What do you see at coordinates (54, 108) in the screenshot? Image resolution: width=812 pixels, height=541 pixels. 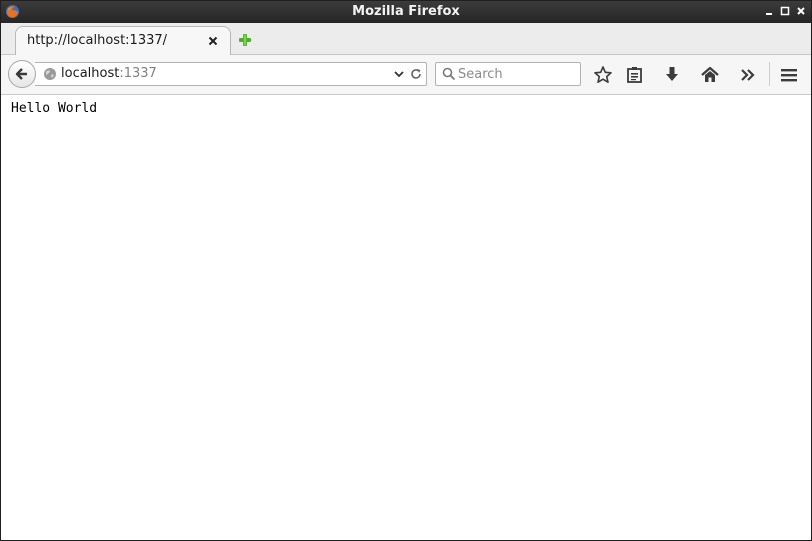 I see `page-body-text: Hello World` at bounding box center [54, 108].